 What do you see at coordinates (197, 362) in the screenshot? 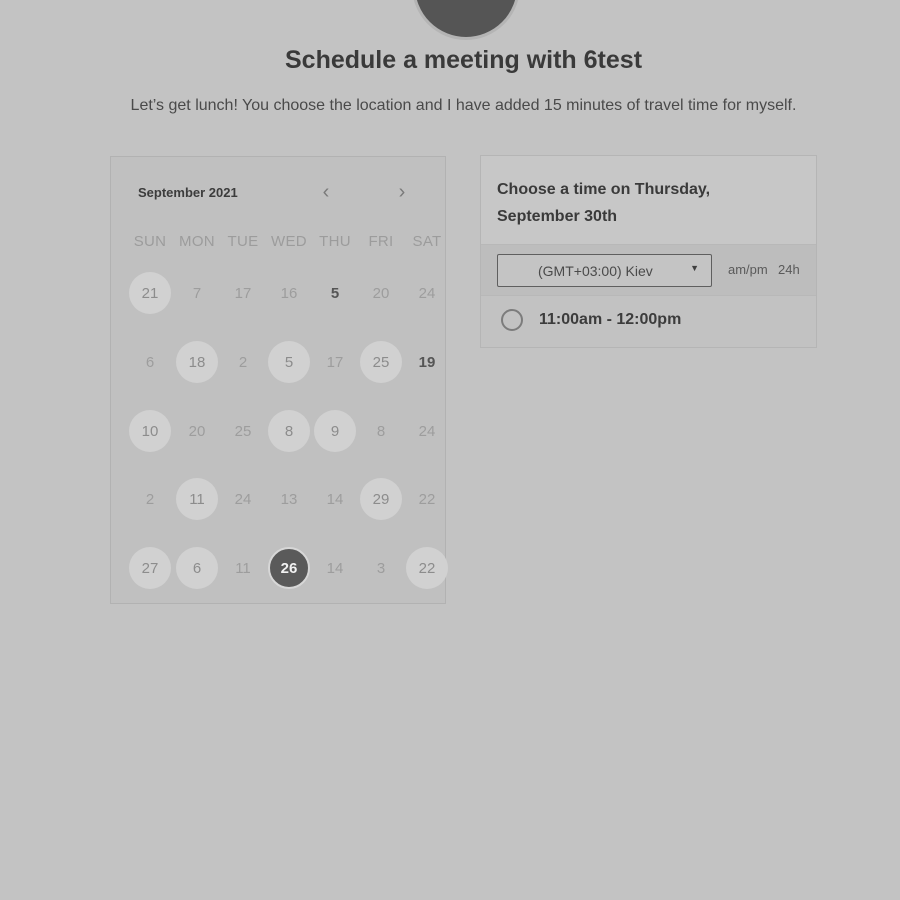
I see `calendar-day: 18` at bounding box center [197, 362].